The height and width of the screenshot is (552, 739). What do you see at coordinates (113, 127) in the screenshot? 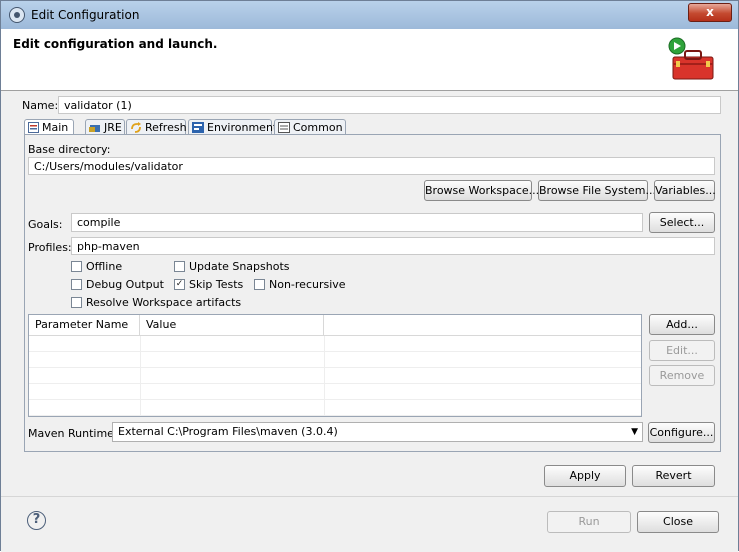
I see `tab-jre-label: JRE` at bounding box center [113, 127].